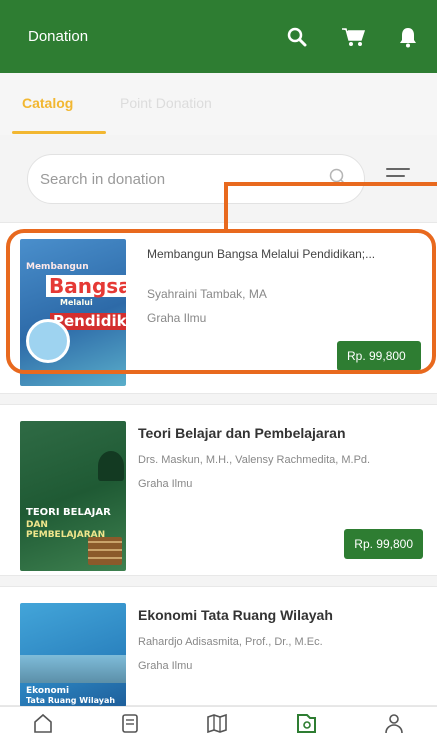 This screenshot has width=437, height=733. I want to click on donation-icon, so click(306, 723).